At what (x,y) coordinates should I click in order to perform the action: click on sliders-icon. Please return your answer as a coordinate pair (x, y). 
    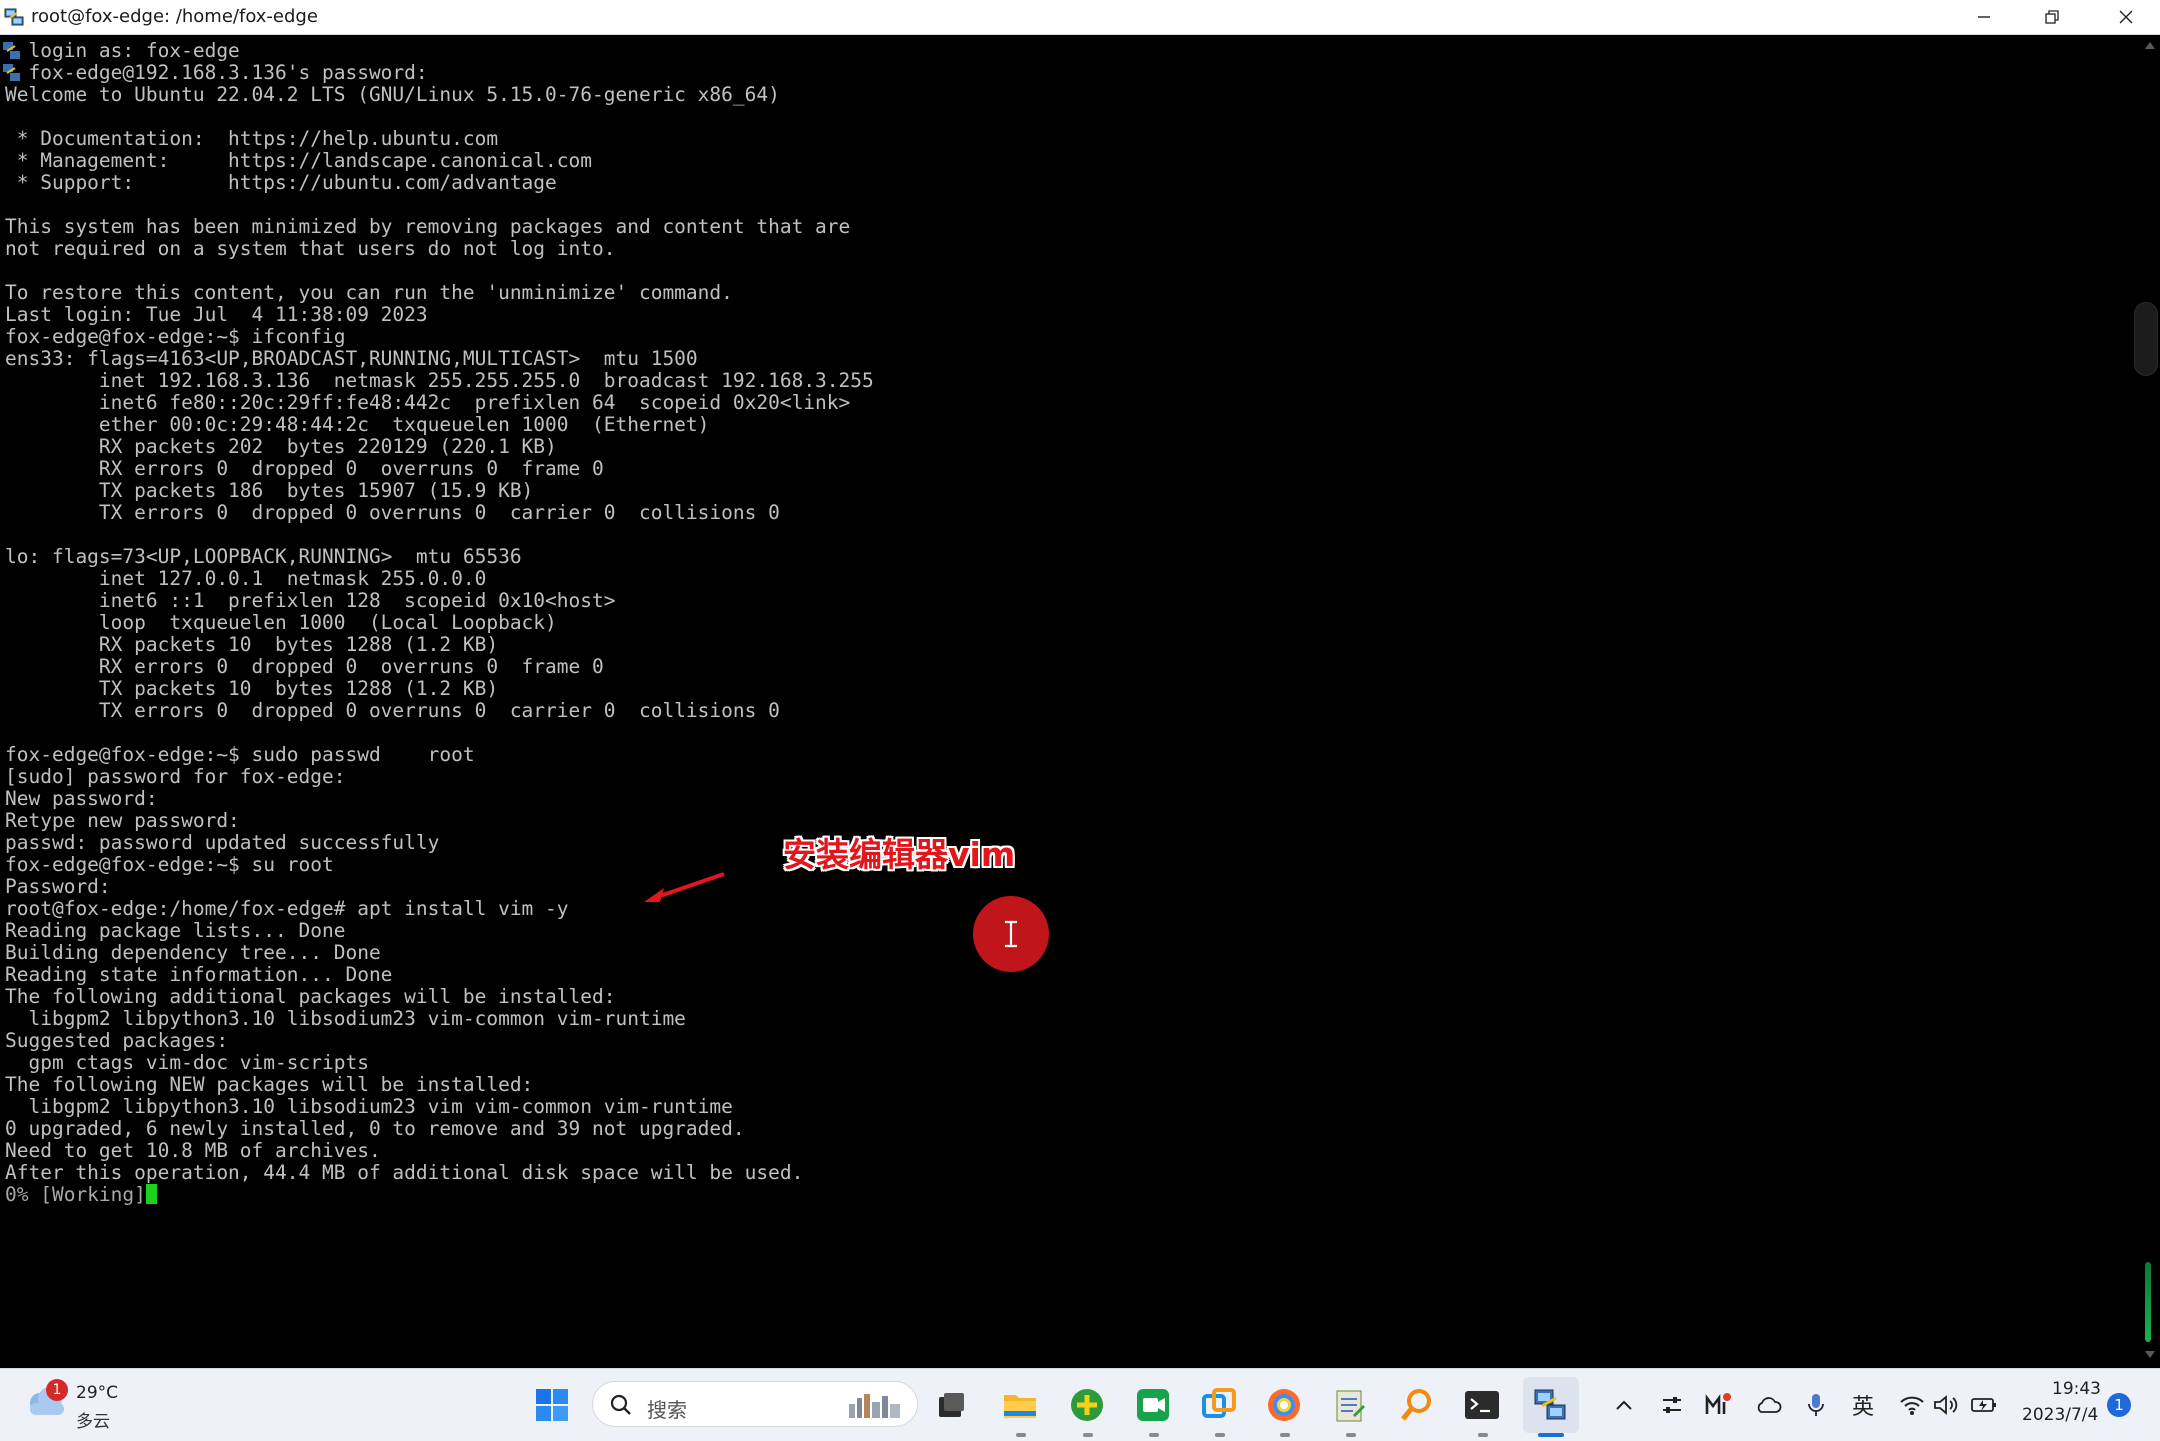
    Looking at the image, I should click on (1672, 1405).